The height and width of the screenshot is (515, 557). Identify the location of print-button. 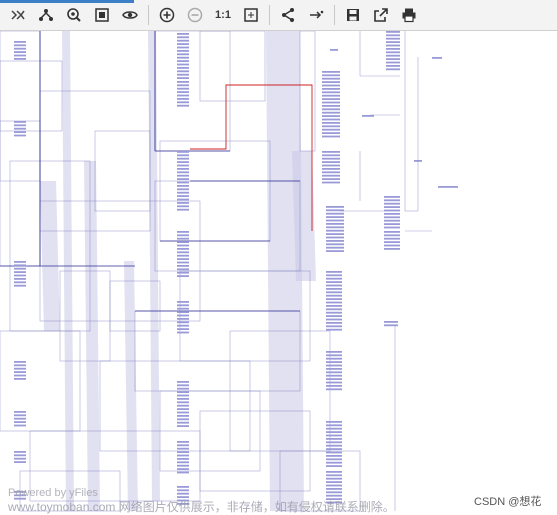
(409, 15).